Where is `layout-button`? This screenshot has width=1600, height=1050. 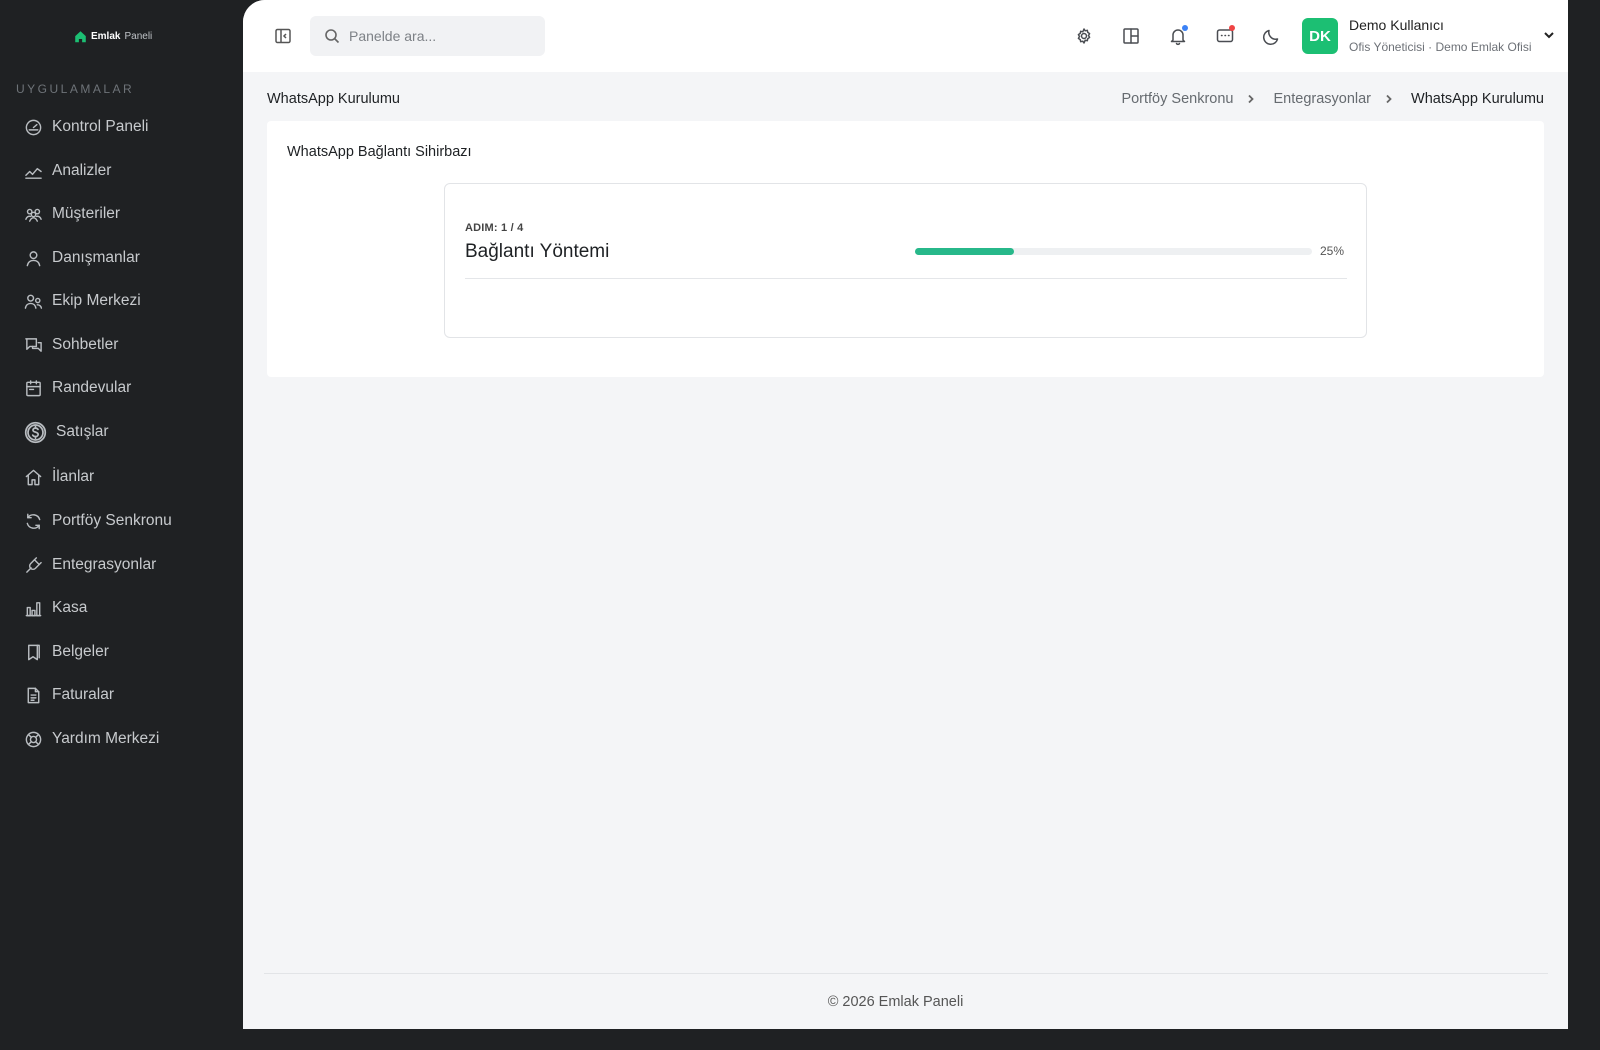
layout-button is located at coordinates (1131, 36).